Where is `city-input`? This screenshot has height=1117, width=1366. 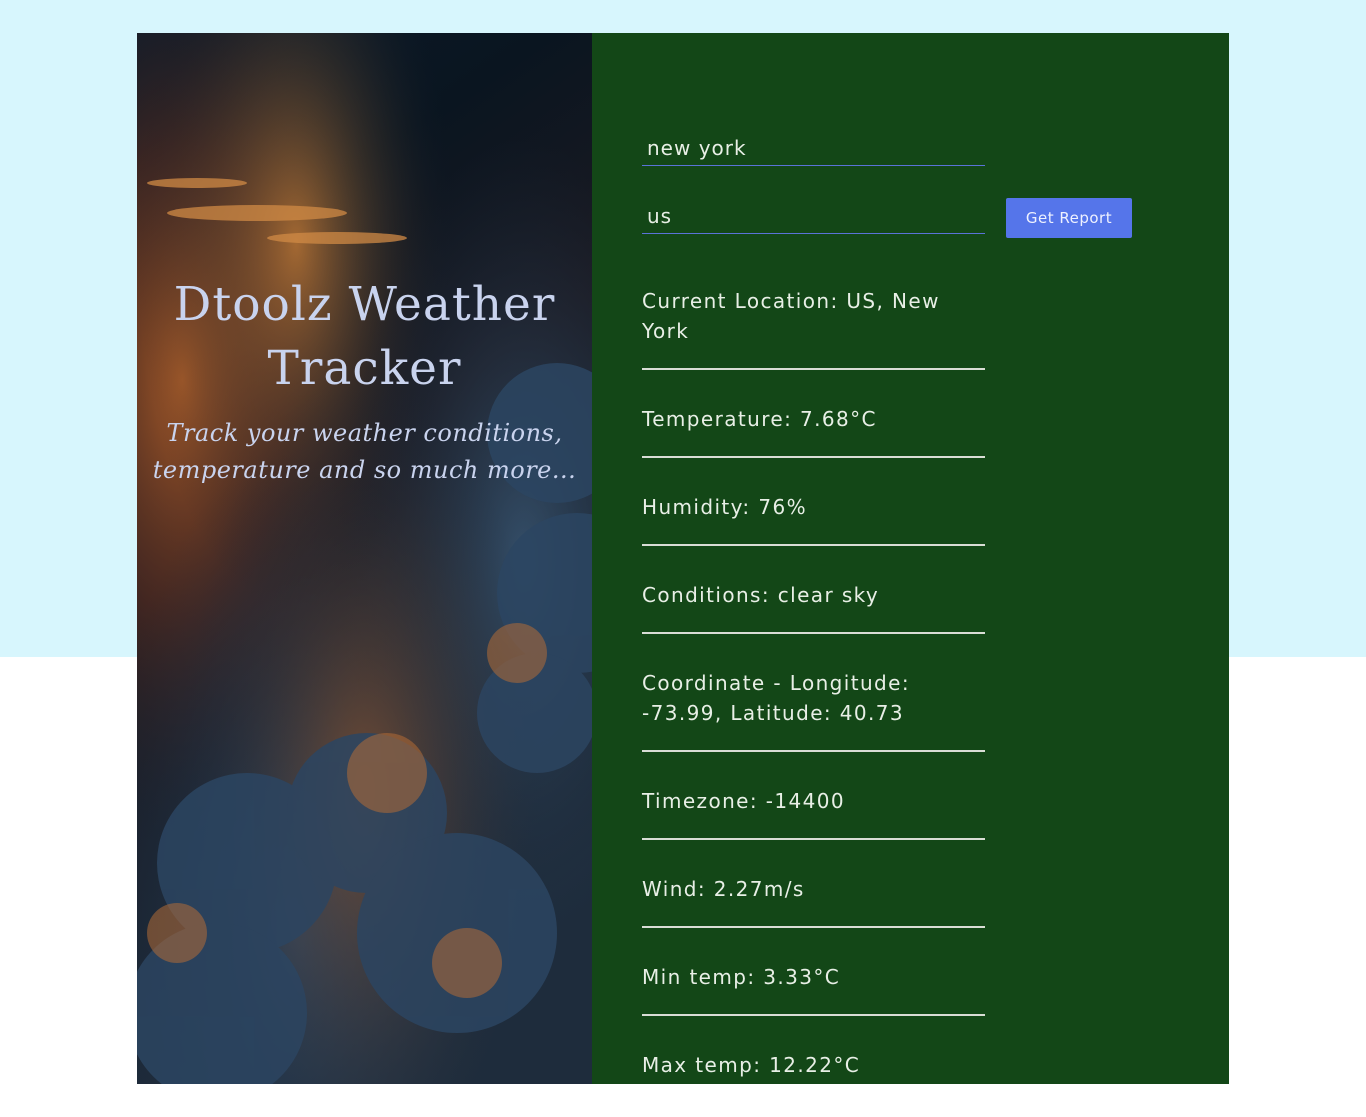 city-input is located at coordinates (813, 147).